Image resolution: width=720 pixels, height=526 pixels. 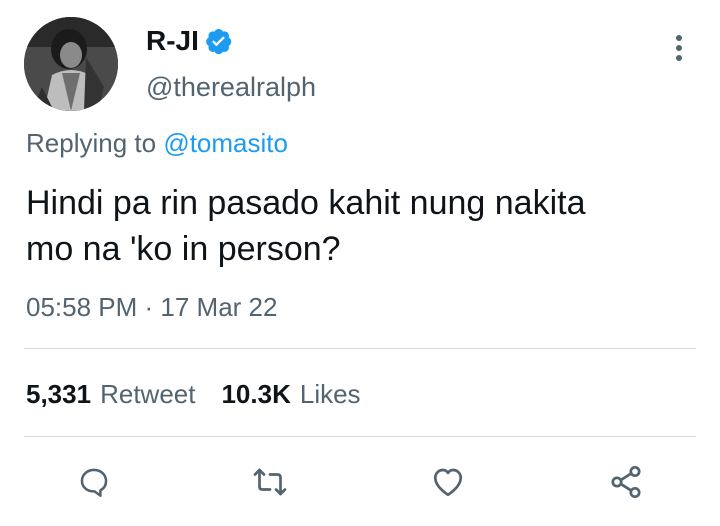 I want to click on more-vertical-icon, so click(x=679, y=48).